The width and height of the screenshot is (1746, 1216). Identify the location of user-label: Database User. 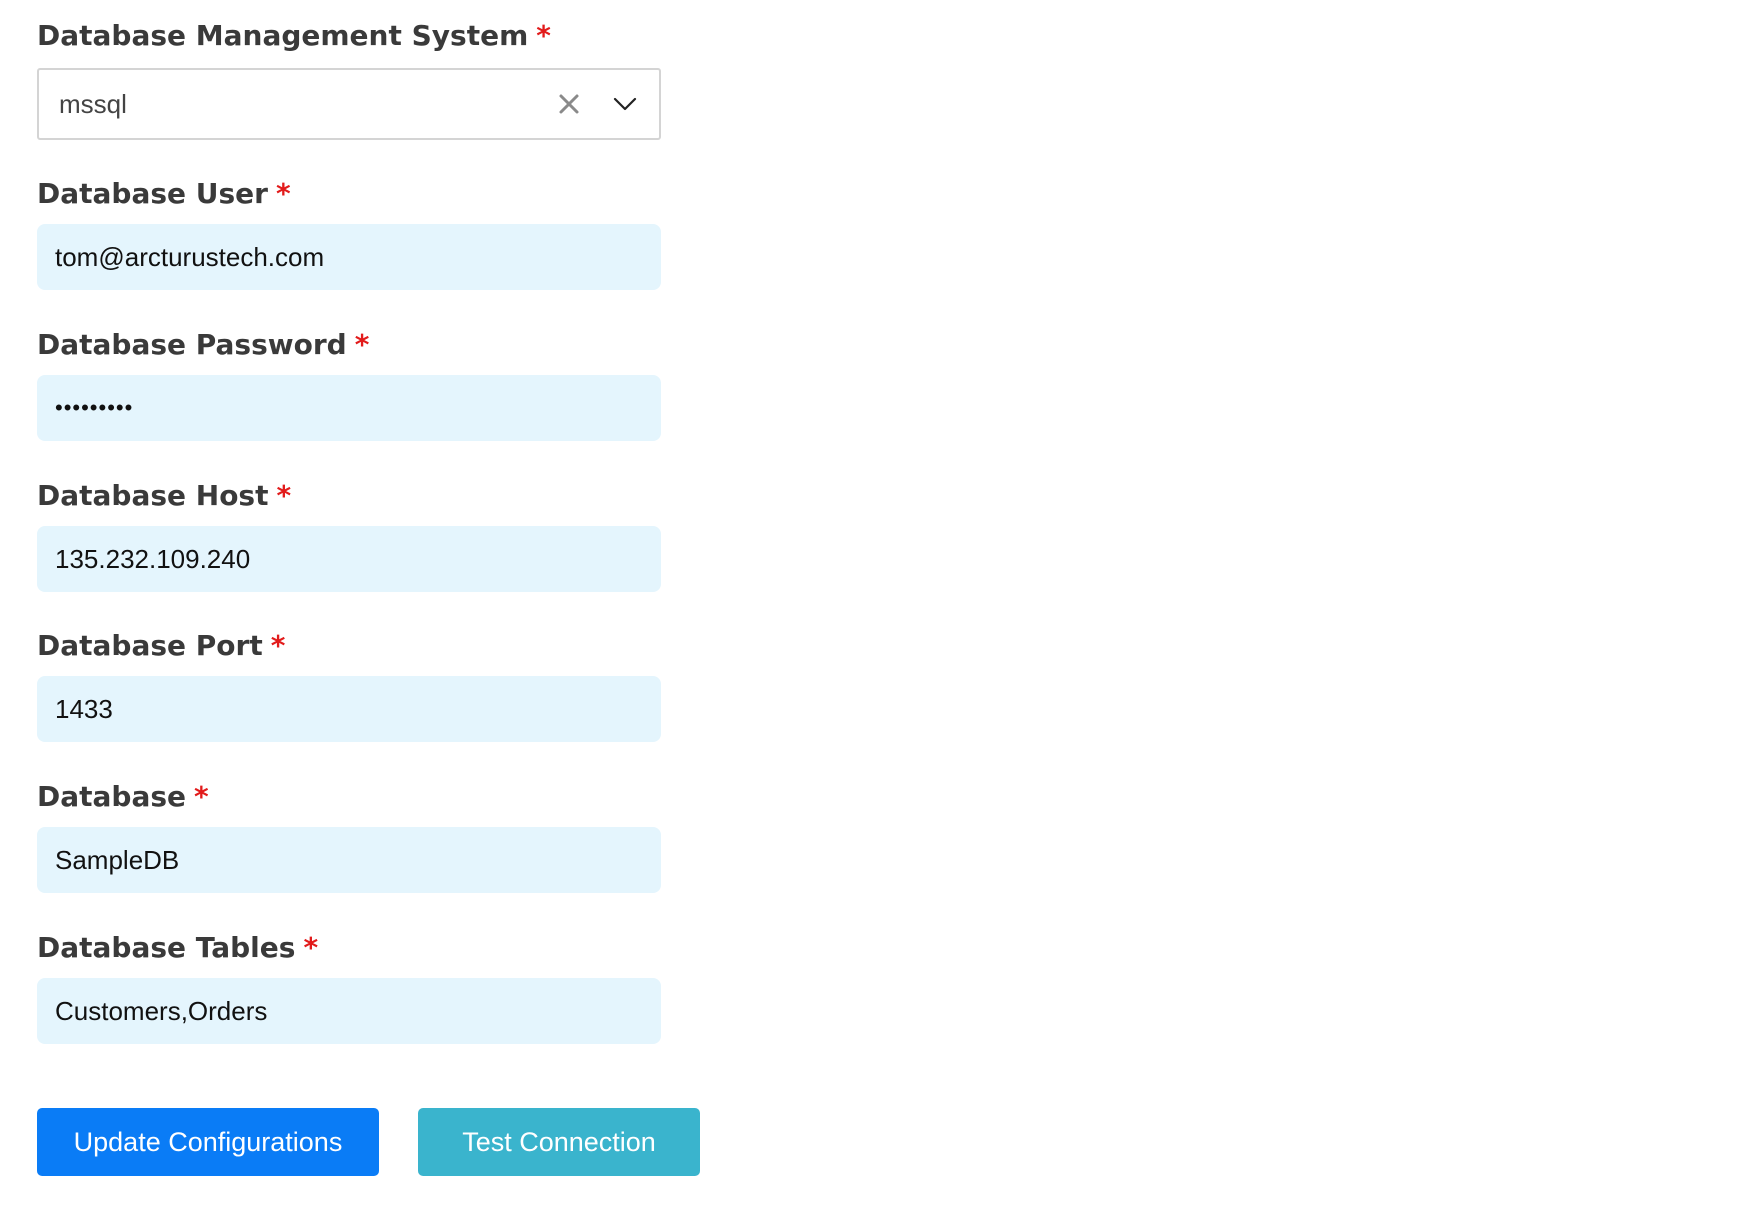
(152, 193).